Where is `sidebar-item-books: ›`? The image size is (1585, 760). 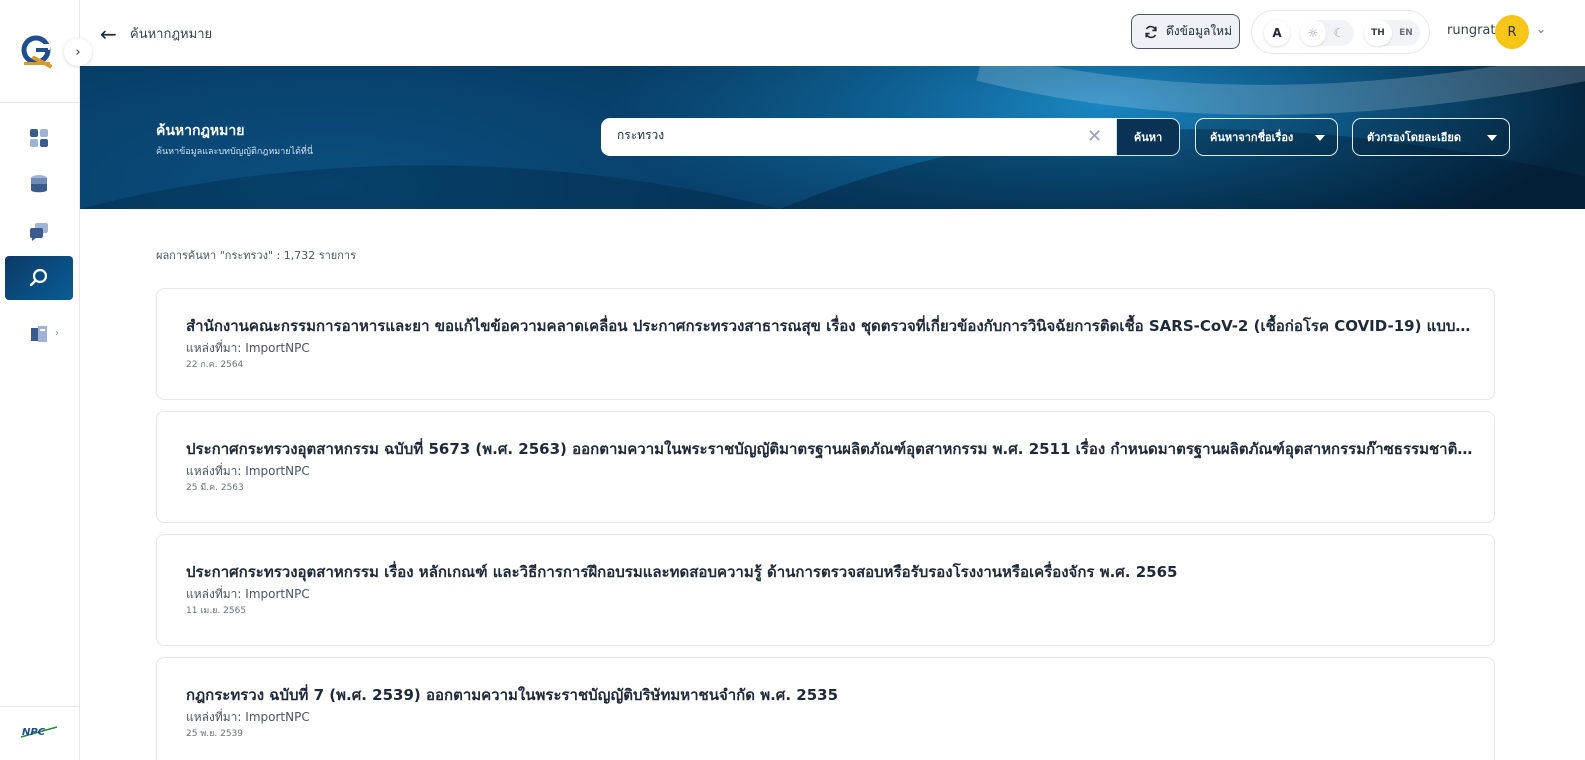
sidebar-item-books: › is located at coordinates (39, 334).